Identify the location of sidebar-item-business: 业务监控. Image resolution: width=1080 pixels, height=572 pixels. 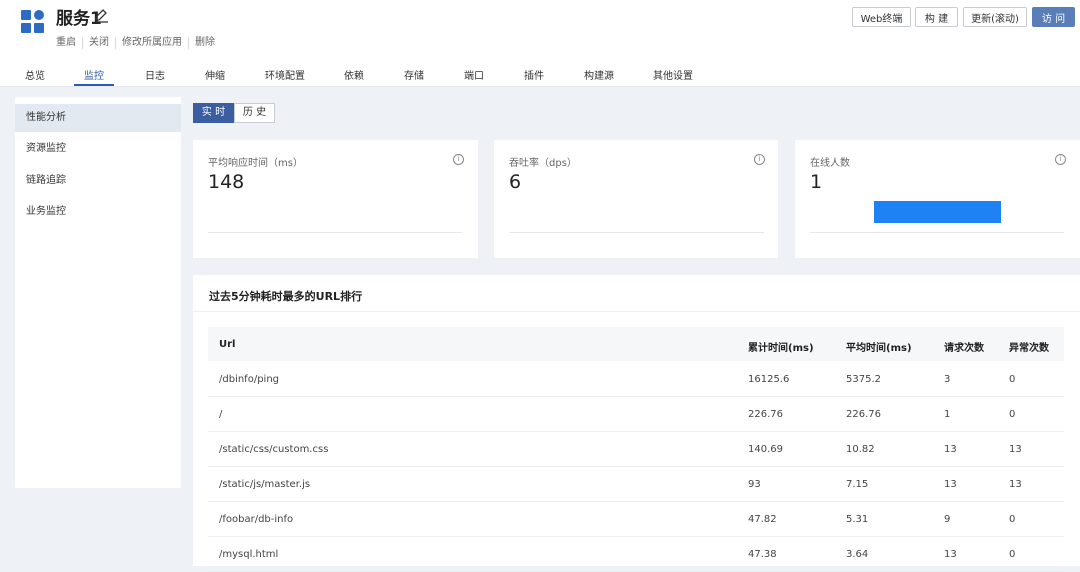
(98, 212).